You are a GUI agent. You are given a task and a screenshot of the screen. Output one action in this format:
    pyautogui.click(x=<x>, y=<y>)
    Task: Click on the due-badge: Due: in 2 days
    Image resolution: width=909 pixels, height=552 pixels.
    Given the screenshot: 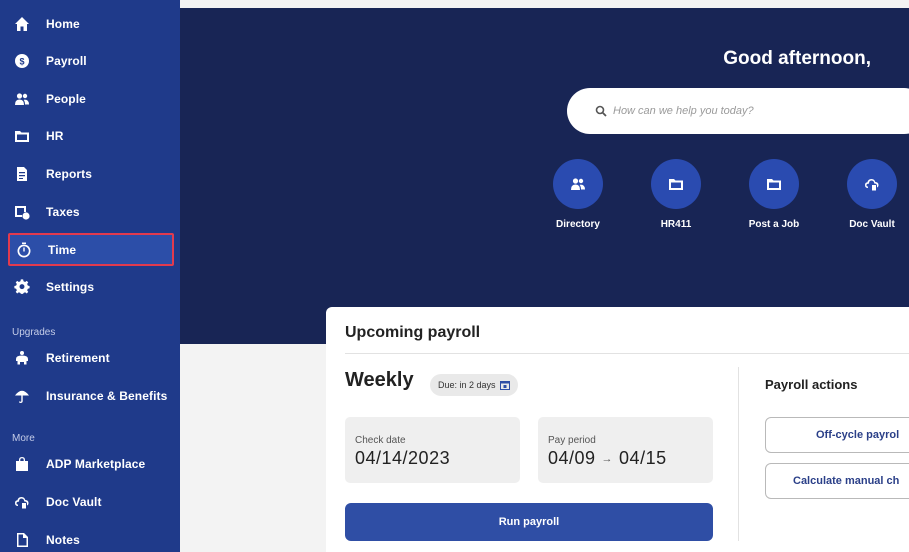 What is the action you would take?
    pyautogui.click(x=474, y=385)
    